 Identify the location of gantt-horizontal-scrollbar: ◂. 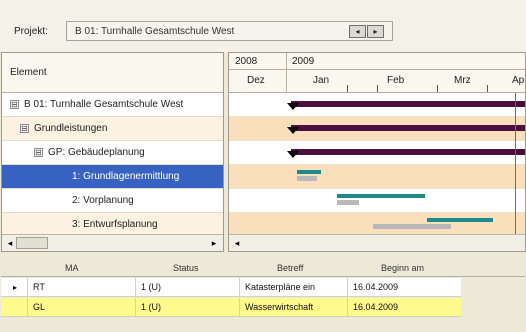
(377, 242).